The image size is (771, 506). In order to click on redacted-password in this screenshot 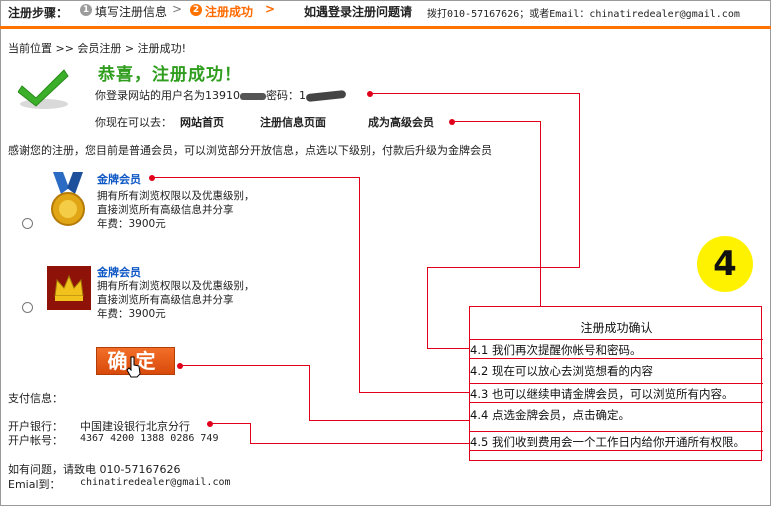, I will do `click(326, 96)`.